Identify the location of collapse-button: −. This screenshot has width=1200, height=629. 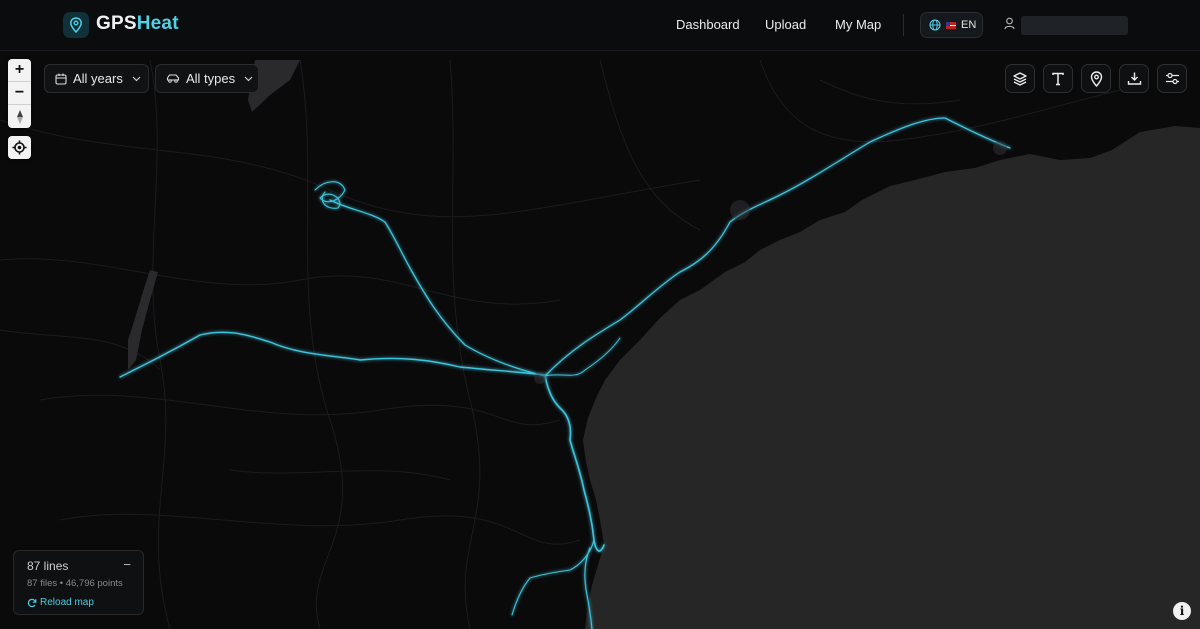
(127, 564).